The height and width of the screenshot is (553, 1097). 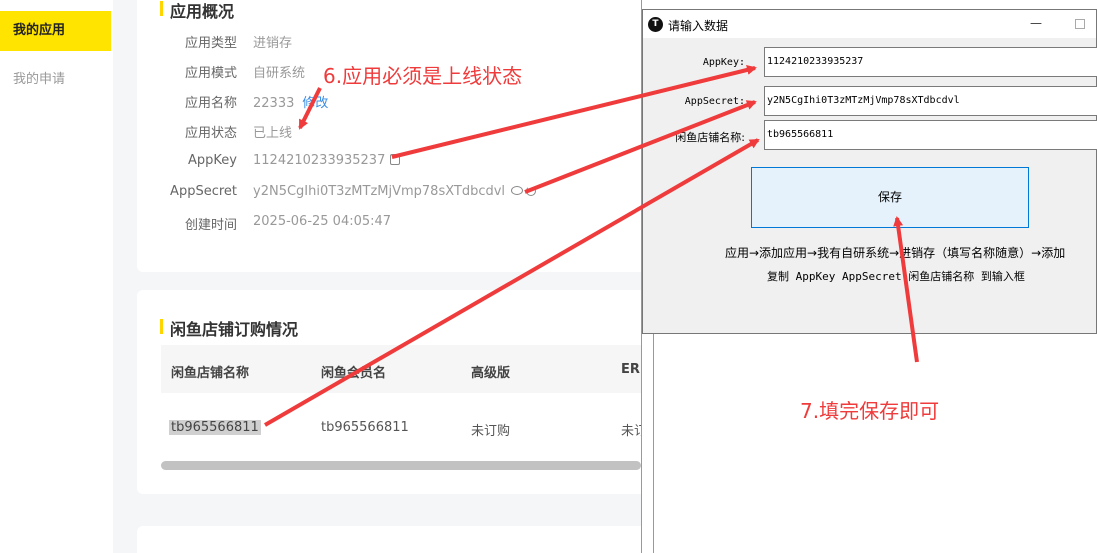 I want to click on appkey-input: 1124210233935237, so click(x=930, y=62).